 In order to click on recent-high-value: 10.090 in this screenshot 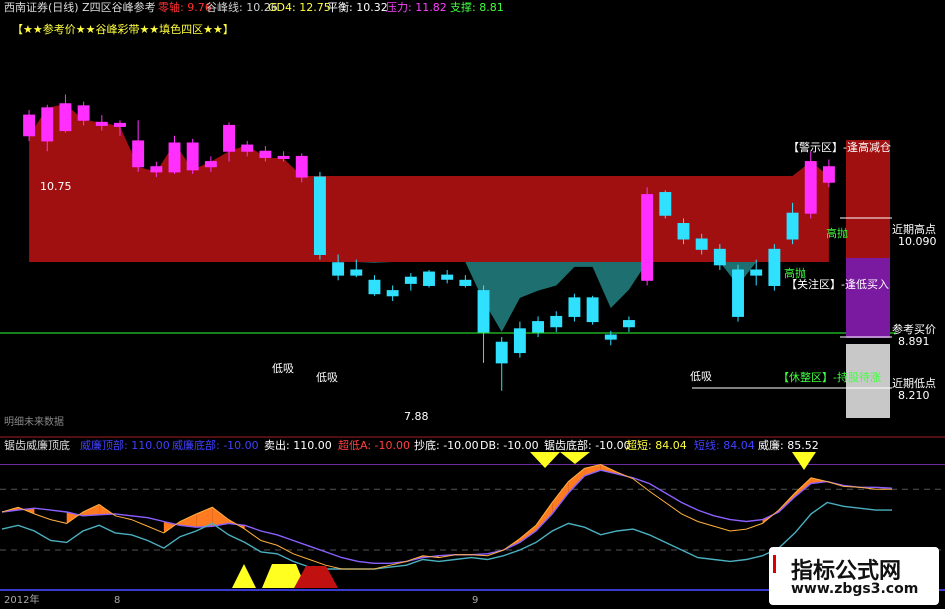, I will do `click(917, 241)`.